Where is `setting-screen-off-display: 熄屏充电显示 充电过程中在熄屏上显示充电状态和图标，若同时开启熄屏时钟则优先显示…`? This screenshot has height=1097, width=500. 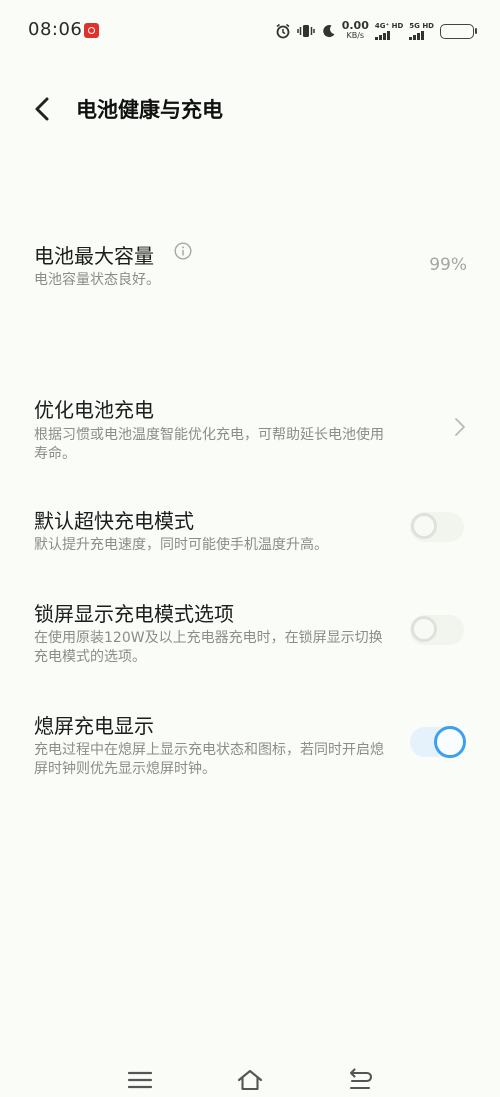 setting-screen-off-display: 熄屏充电显示 充电过程中在熄屏上显示充电状态和图标，若同时开启熄屏时钟则优先显示… is located at coordinates (250, 747).